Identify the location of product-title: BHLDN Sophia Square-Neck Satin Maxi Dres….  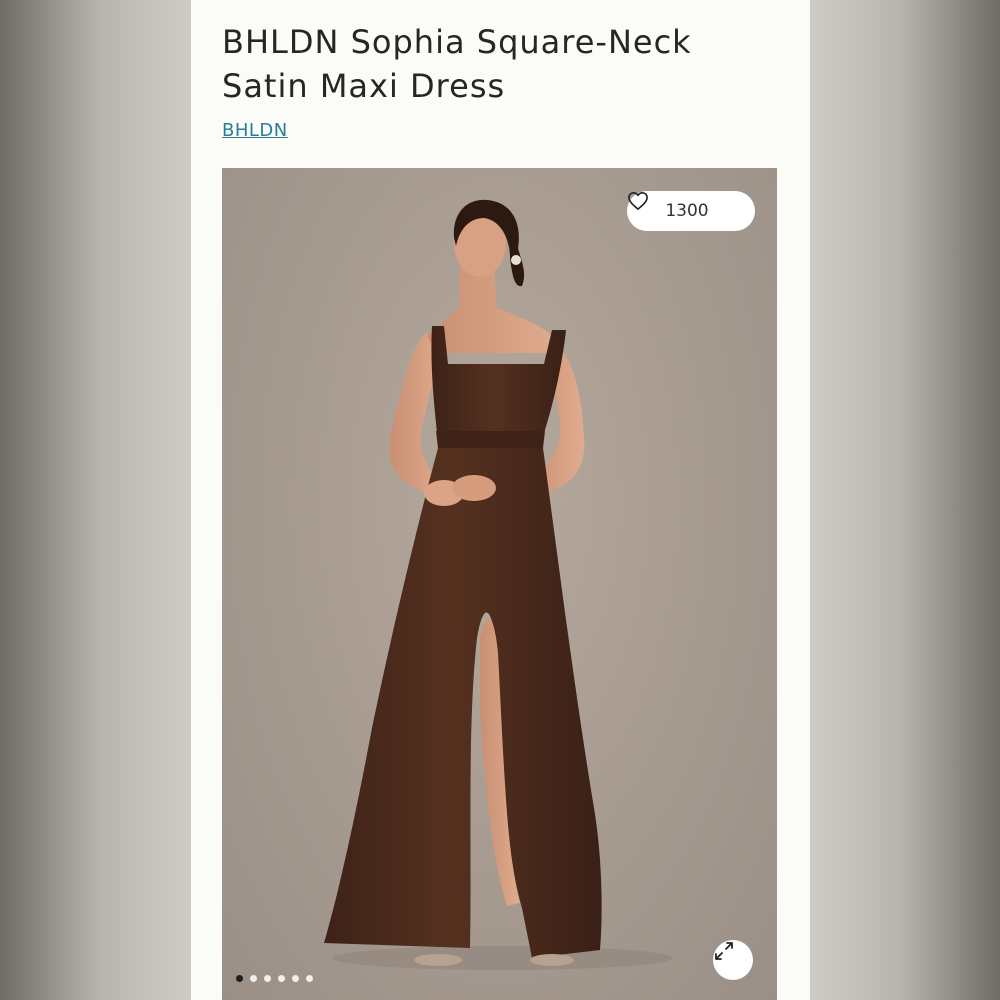
(502, 64).